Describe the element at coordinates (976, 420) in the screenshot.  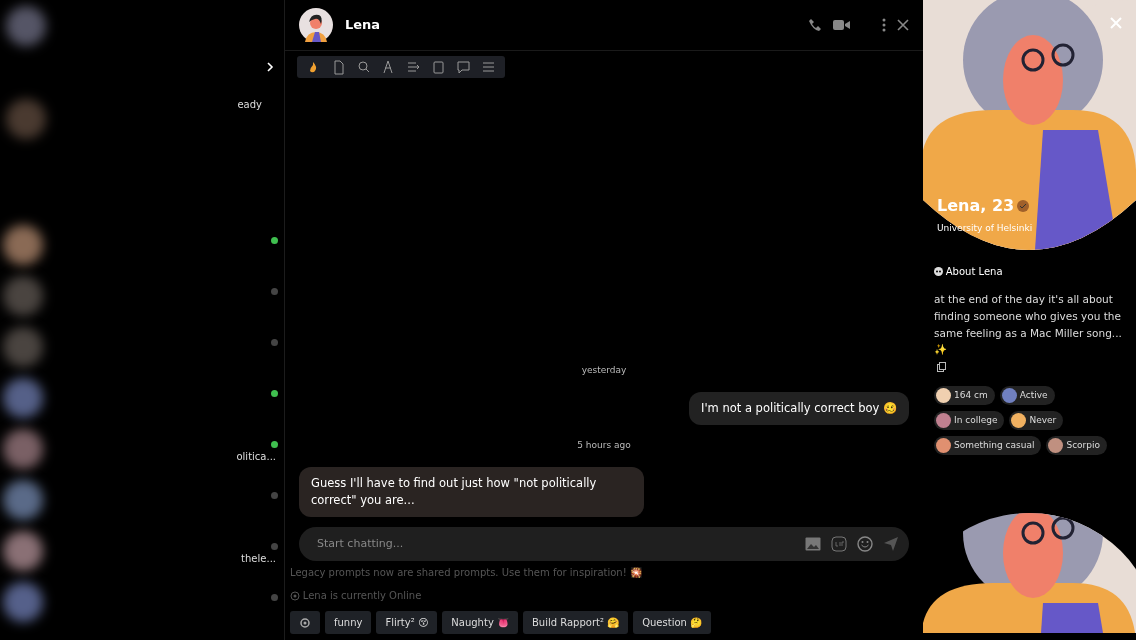
I see `tag-text: In college` at that location.